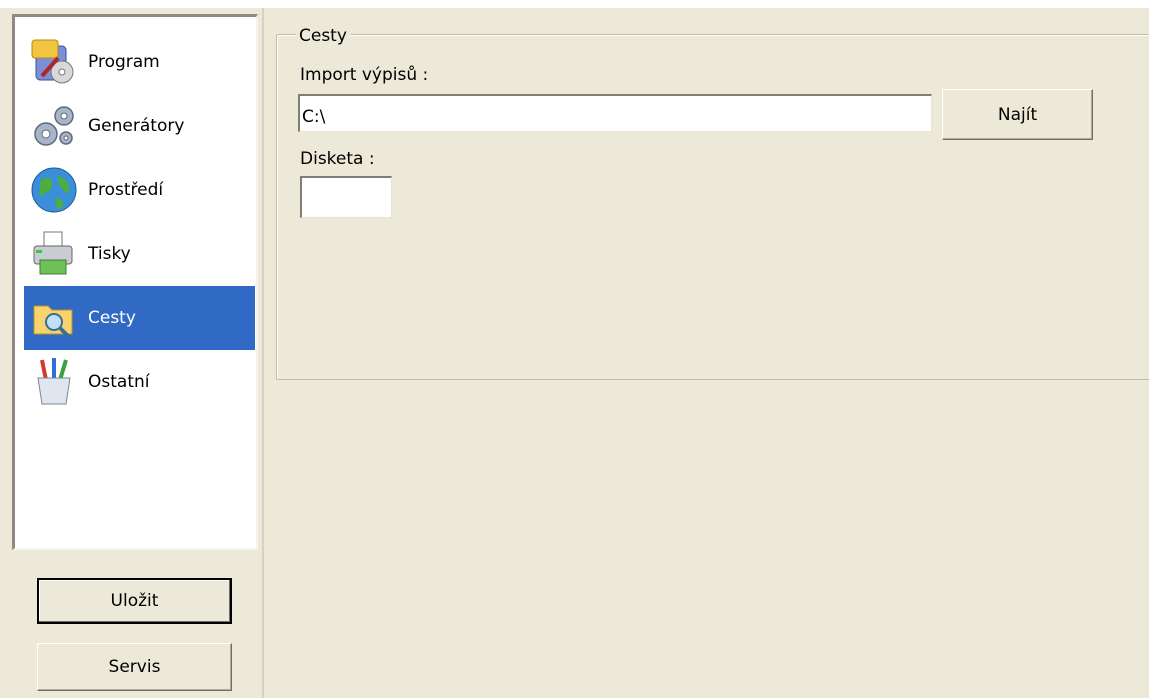  What do you see at coordinates (54, 254) in the screenshot?
I see `printer-icon` at bounding box center [54, 254].